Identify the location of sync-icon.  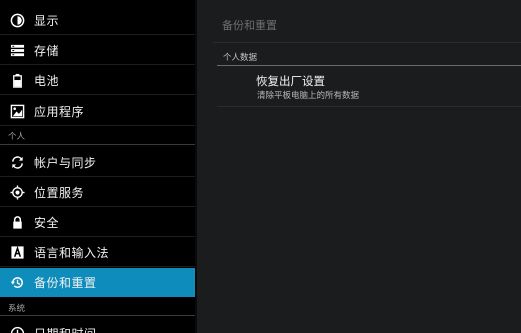
(17, 162).